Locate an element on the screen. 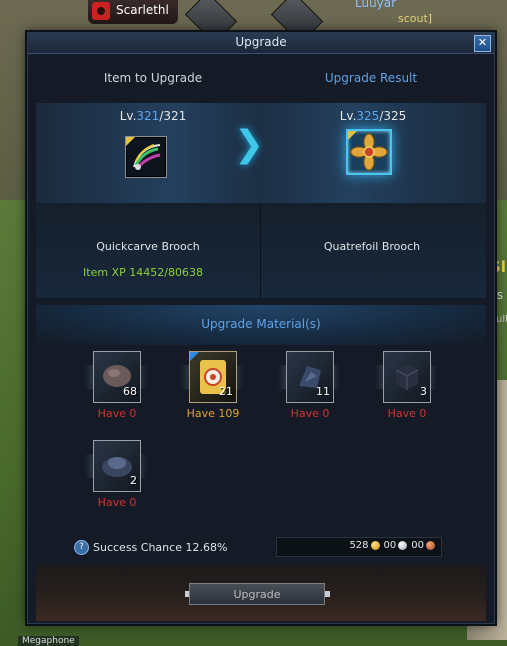 The image size is (507, 646). copper-amount: 00 is located at coordinates (417, 545).